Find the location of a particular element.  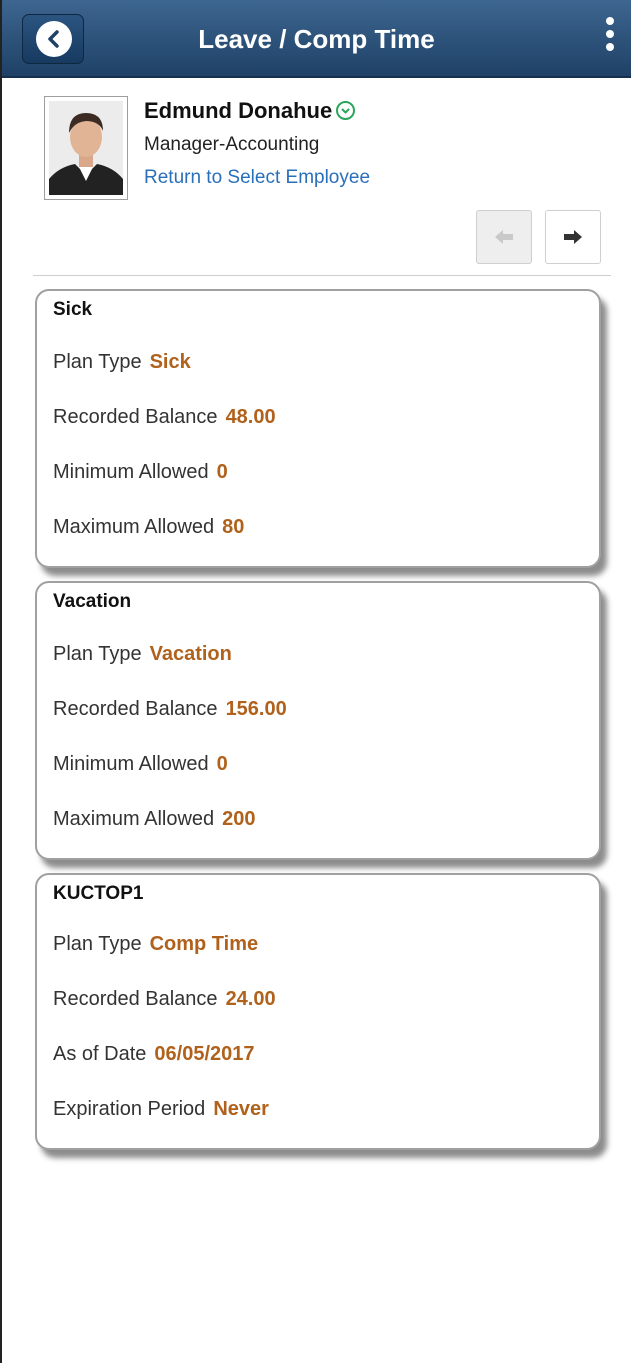

employee-name: Edmund Donahue is located at coordinates (250, 111).